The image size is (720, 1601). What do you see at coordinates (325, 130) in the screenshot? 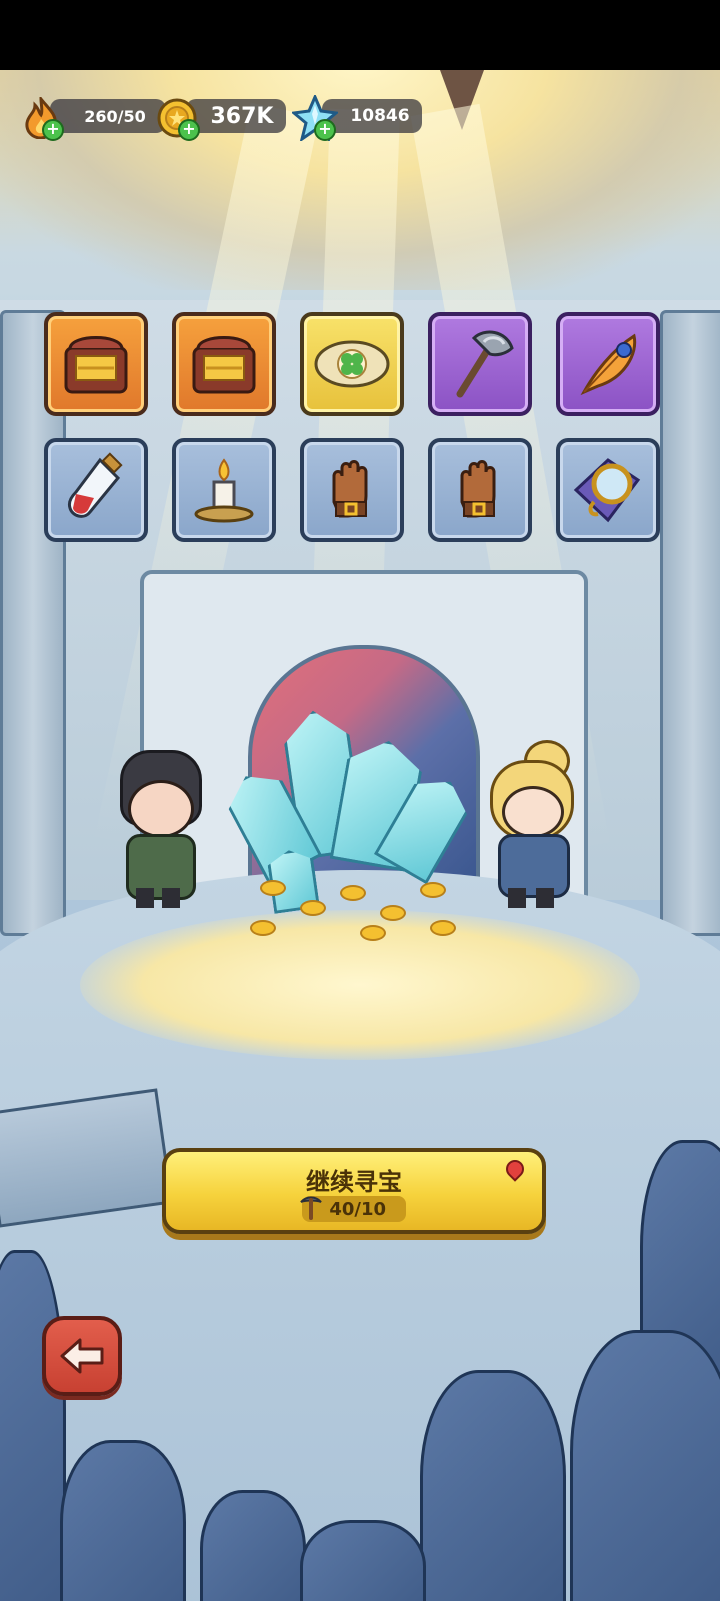
I see `add-gems-icon: +` at bounding box center [325, 130].